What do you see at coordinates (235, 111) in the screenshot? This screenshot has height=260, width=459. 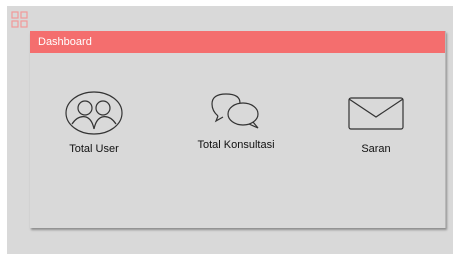 I see `chat-bubbles-icon` at bounding box center [235, 111].